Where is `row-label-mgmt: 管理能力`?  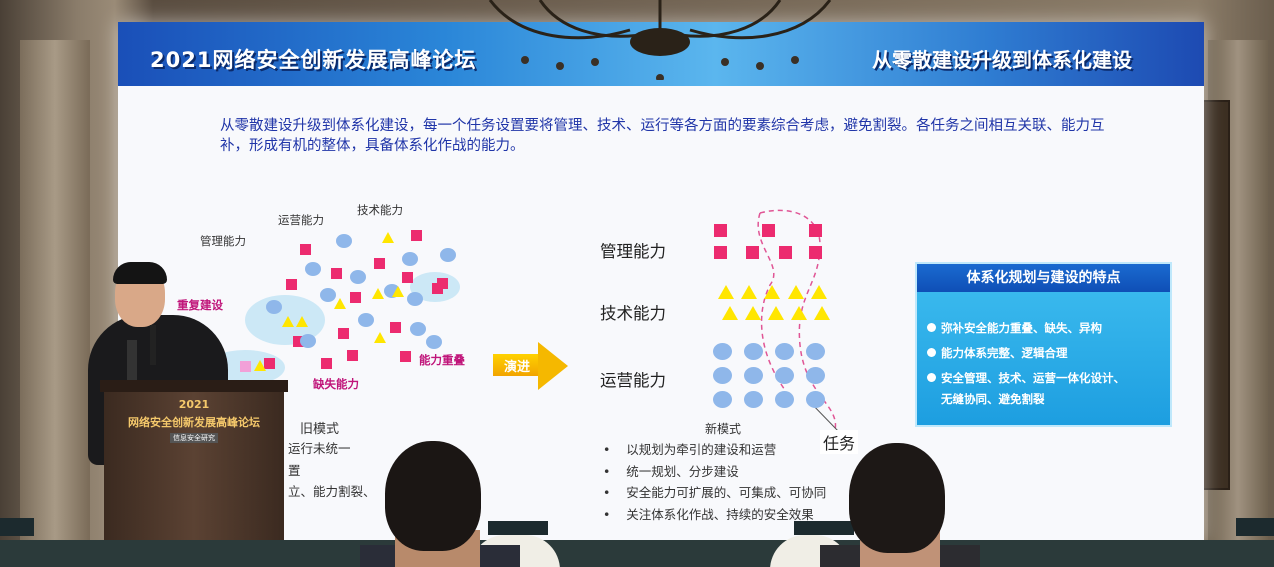 row-label-mgmt: 管理能力 is located at coordinates (633, 251).